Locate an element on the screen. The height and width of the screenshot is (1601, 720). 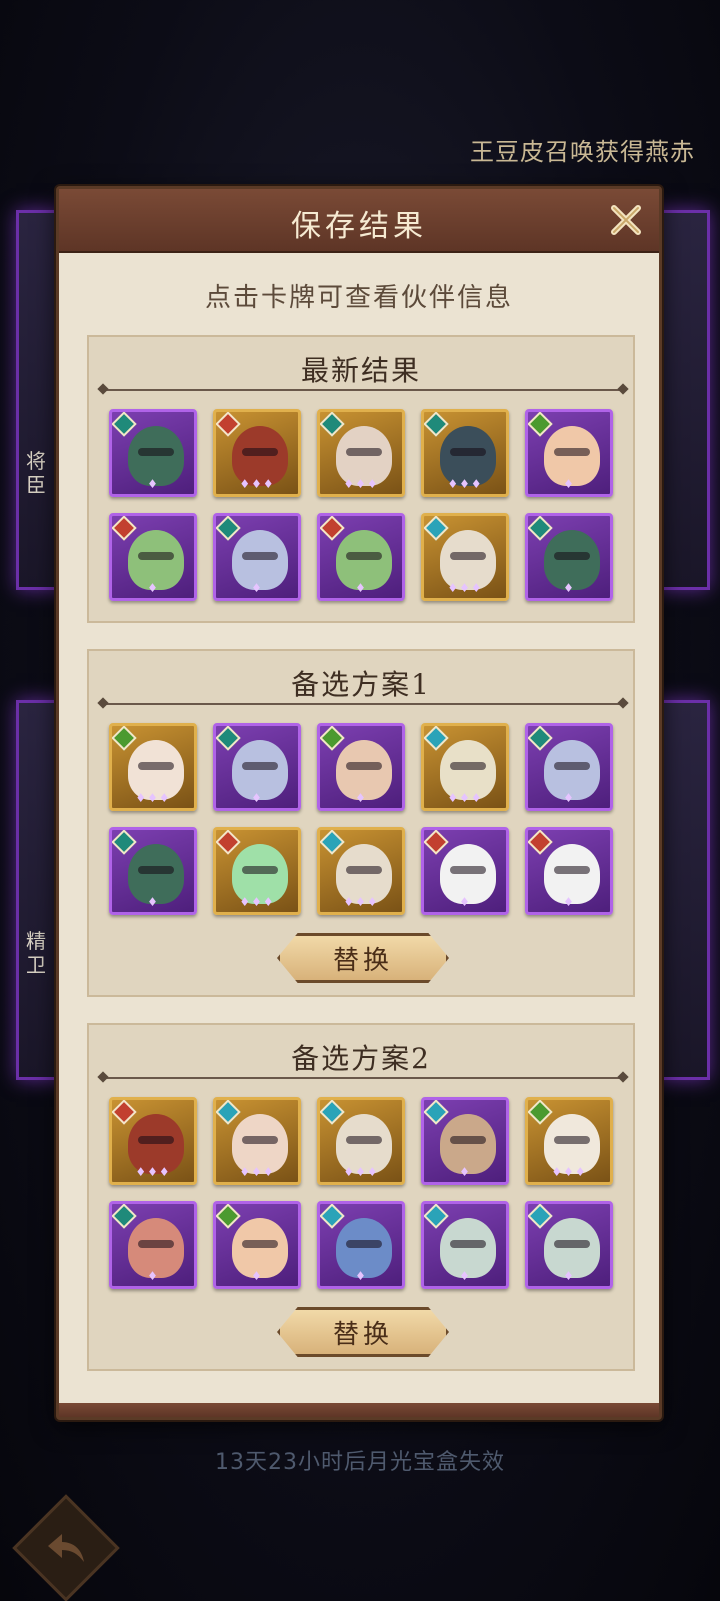
dialog-footer is located at coordinates (359, 1410).